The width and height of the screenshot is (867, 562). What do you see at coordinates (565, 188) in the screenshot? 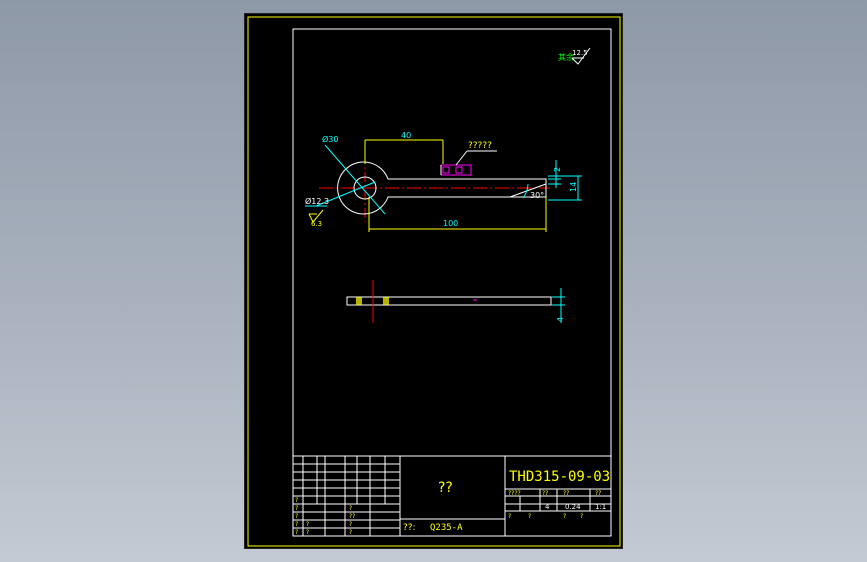
I see `dim-14: 14` at bounding box center [565, 188].